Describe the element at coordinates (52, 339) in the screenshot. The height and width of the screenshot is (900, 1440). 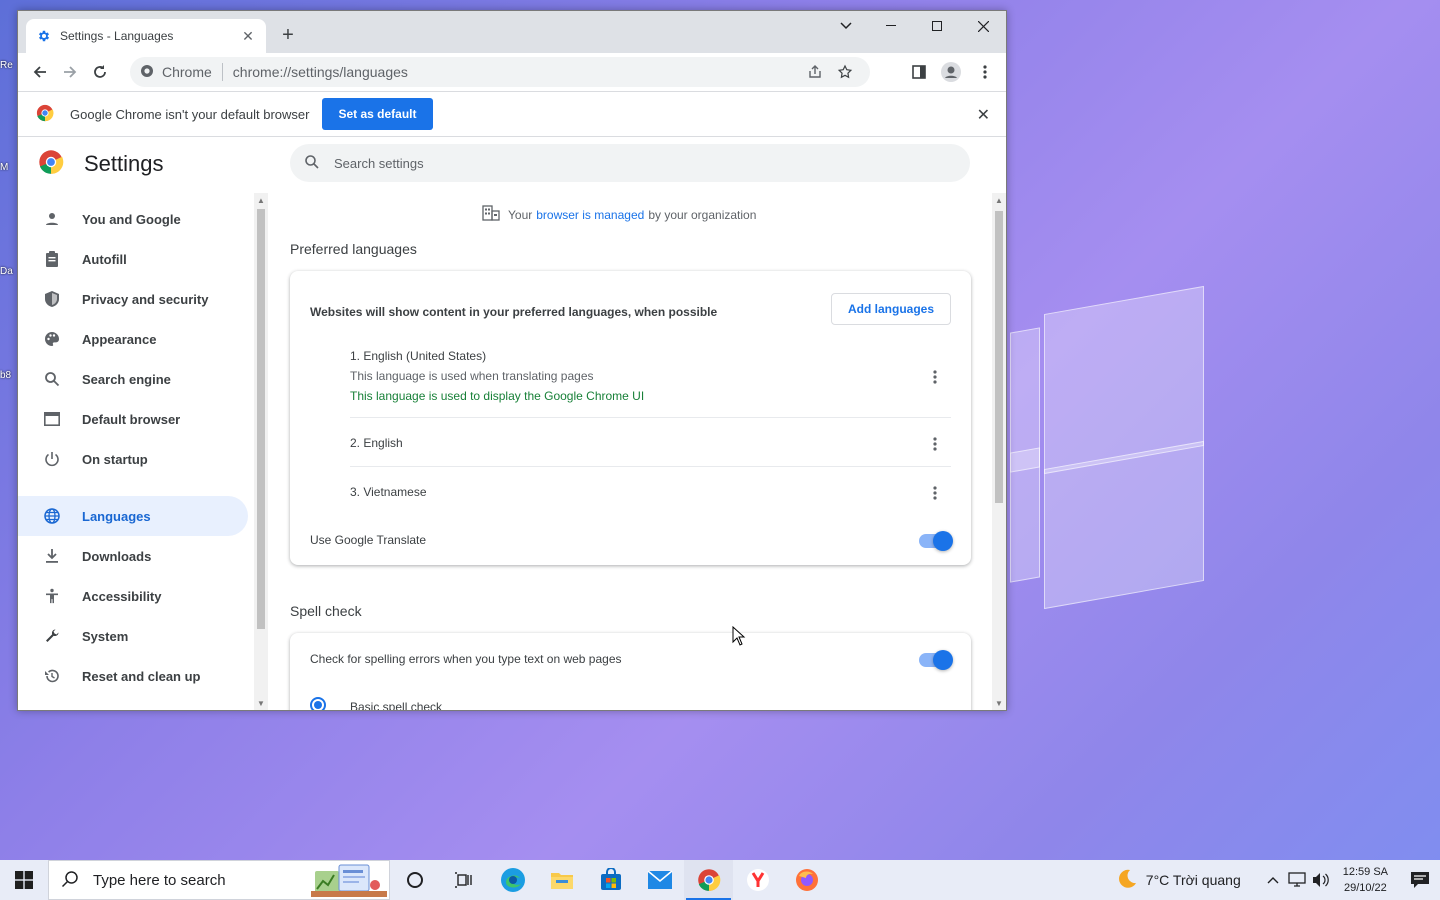
I see `palette-icon` at that location.